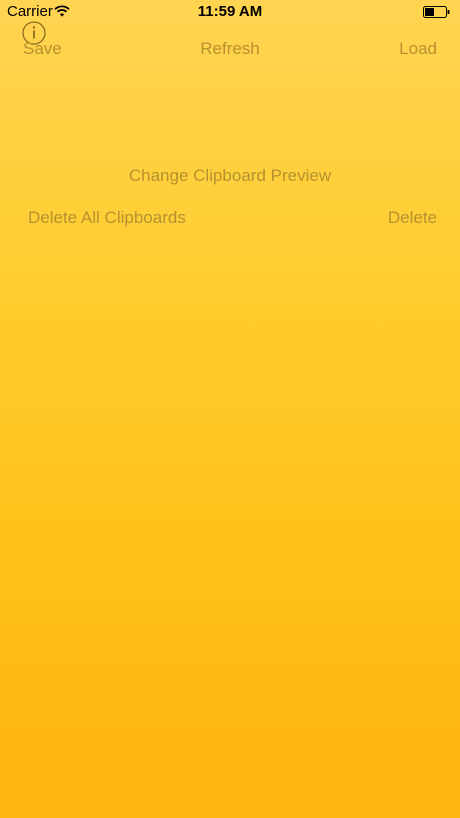 The width and height of the screenshot is (460, 818). I want to click on change-clipboard-preview-button: Change Clipboard Preview, so click(230, 176).